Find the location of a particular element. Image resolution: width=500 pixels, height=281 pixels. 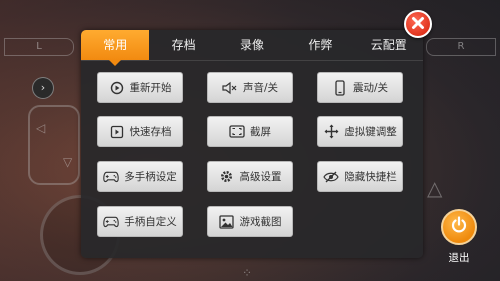

virtual-key-adjust-label: 虚拟键调整 is located at coordinates (370, 132).